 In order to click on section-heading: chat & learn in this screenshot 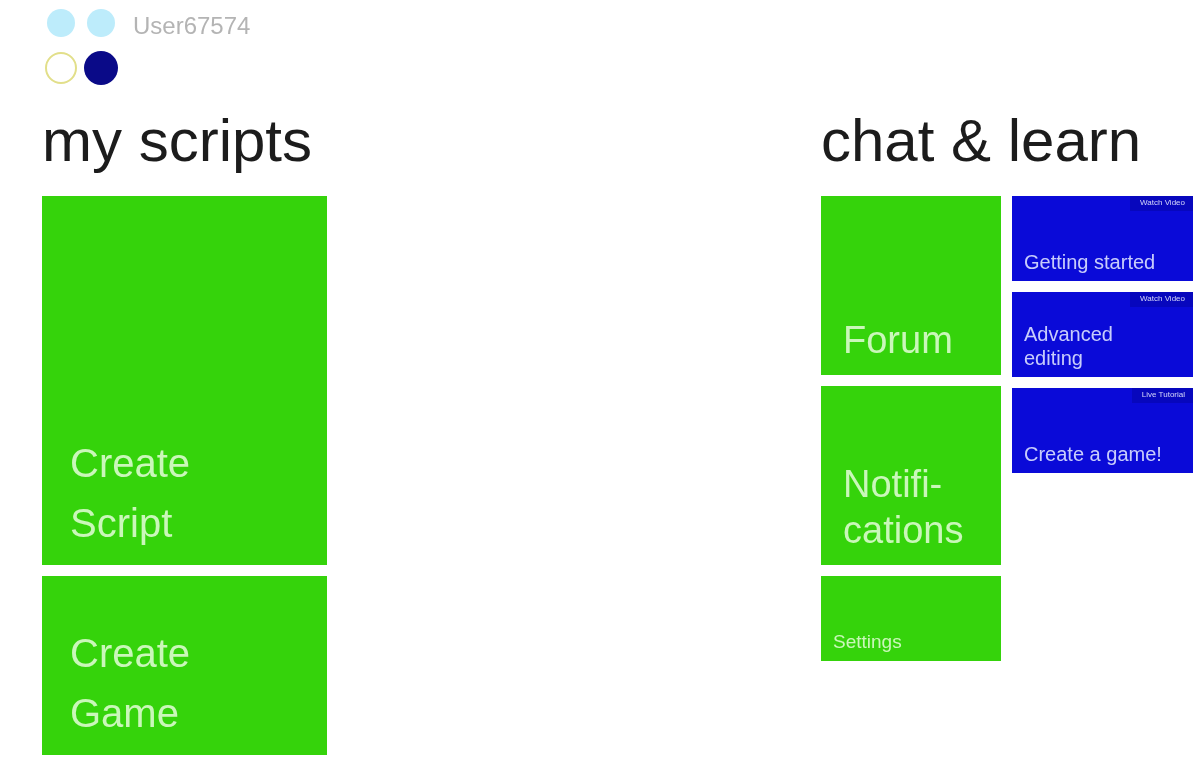, I will do `click(982, 141)`.